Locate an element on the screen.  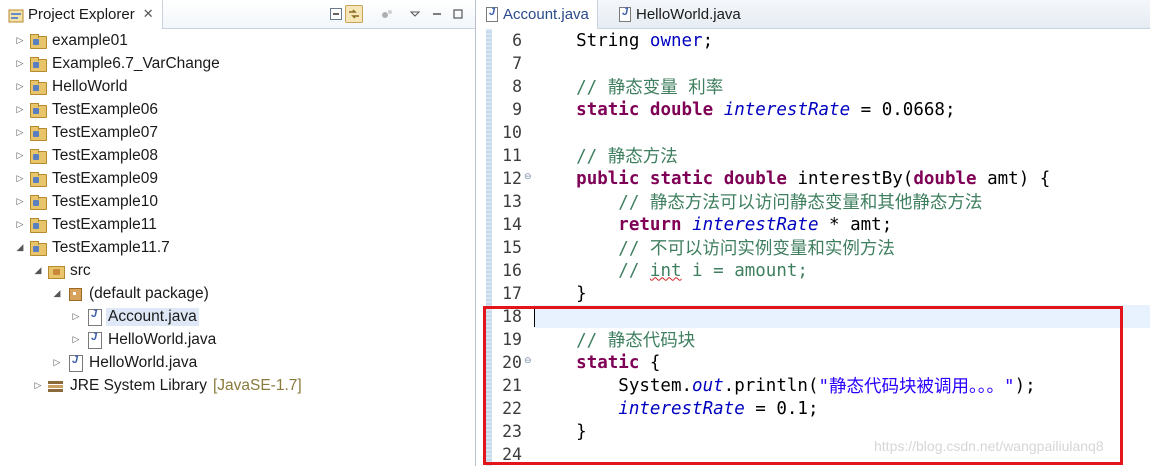
line-number: 24 is located at coordinates (512, 454).